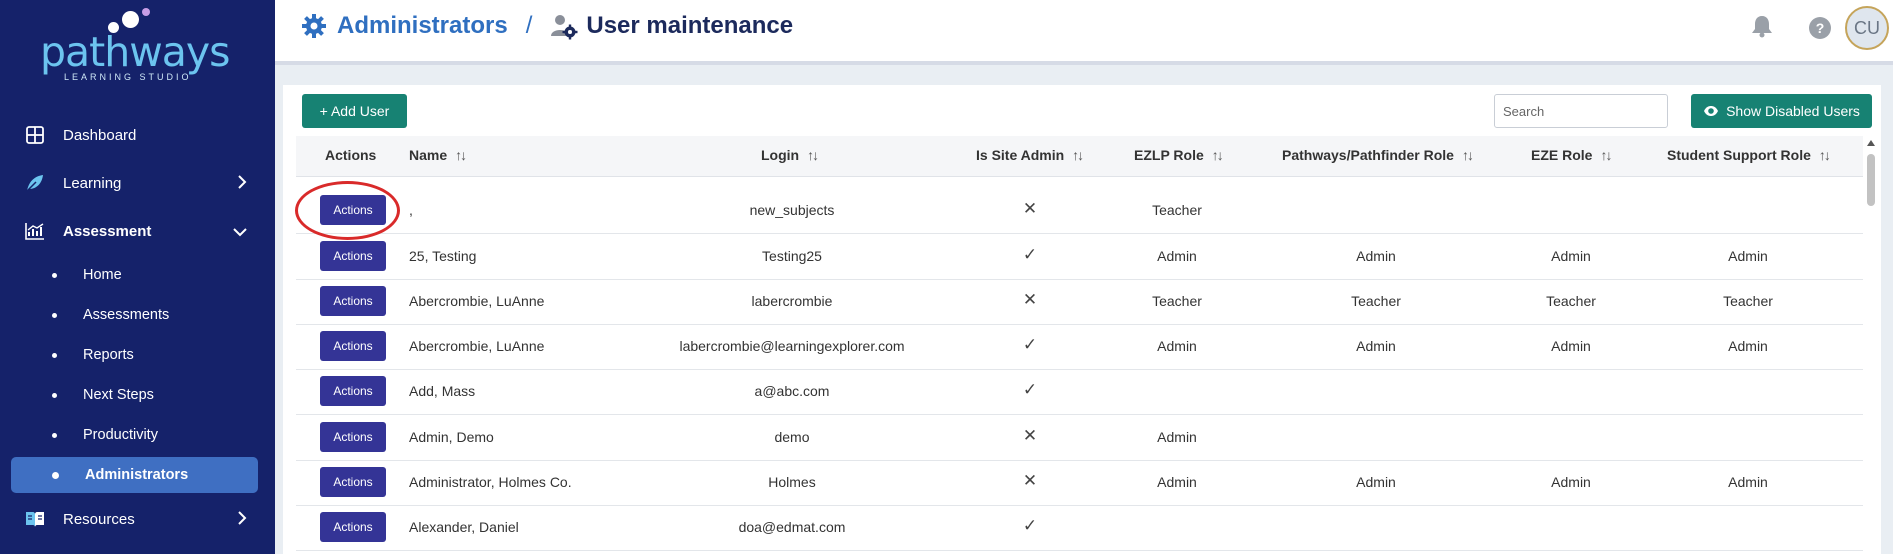 The height and width of the screenshot is (554, 1893). Describe the element at coordinates (135, 52) in the screenshot. I see `logo-text: pathways` at that location.